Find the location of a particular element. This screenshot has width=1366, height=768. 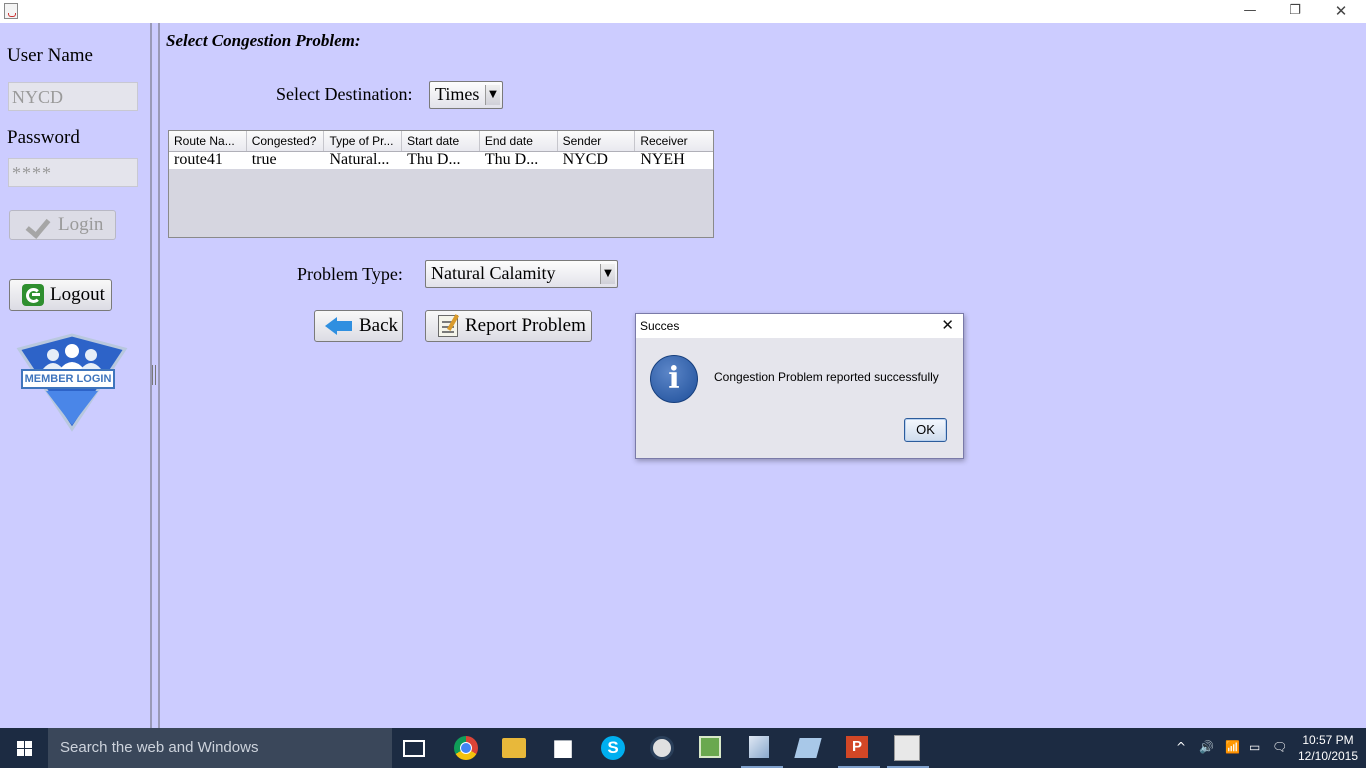

cell-route-name: route41 is located at coordinates (198, 160).